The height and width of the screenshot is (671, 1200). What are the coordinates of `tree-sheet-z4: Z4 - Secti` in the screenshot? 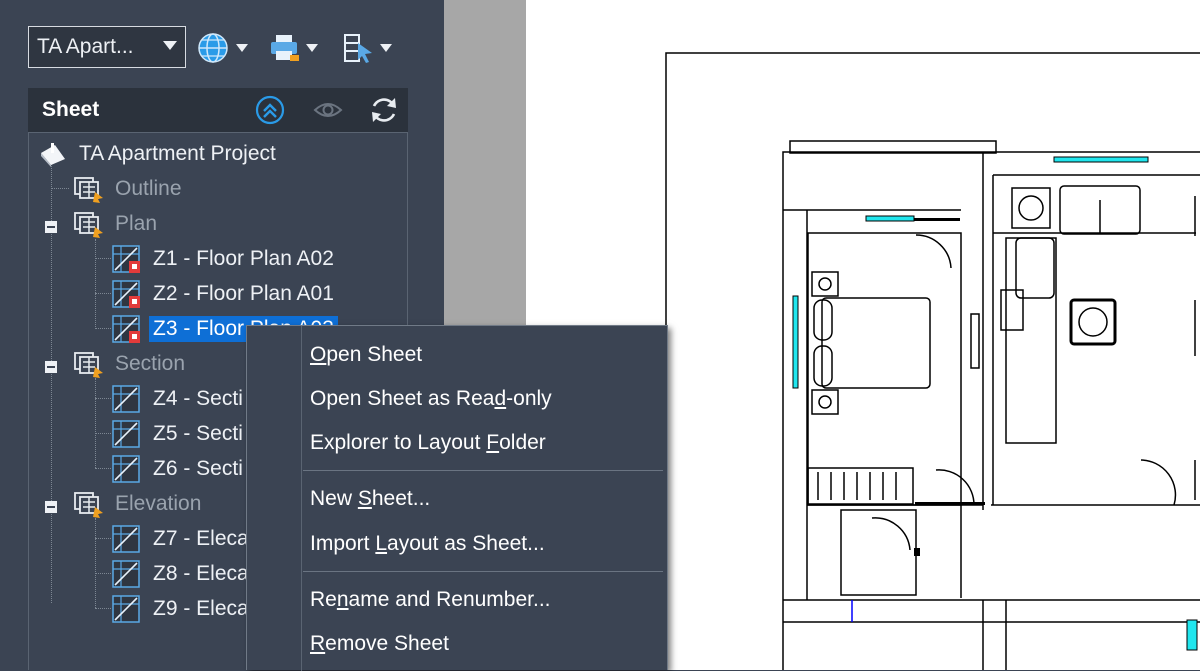 It's located at (179, 399).